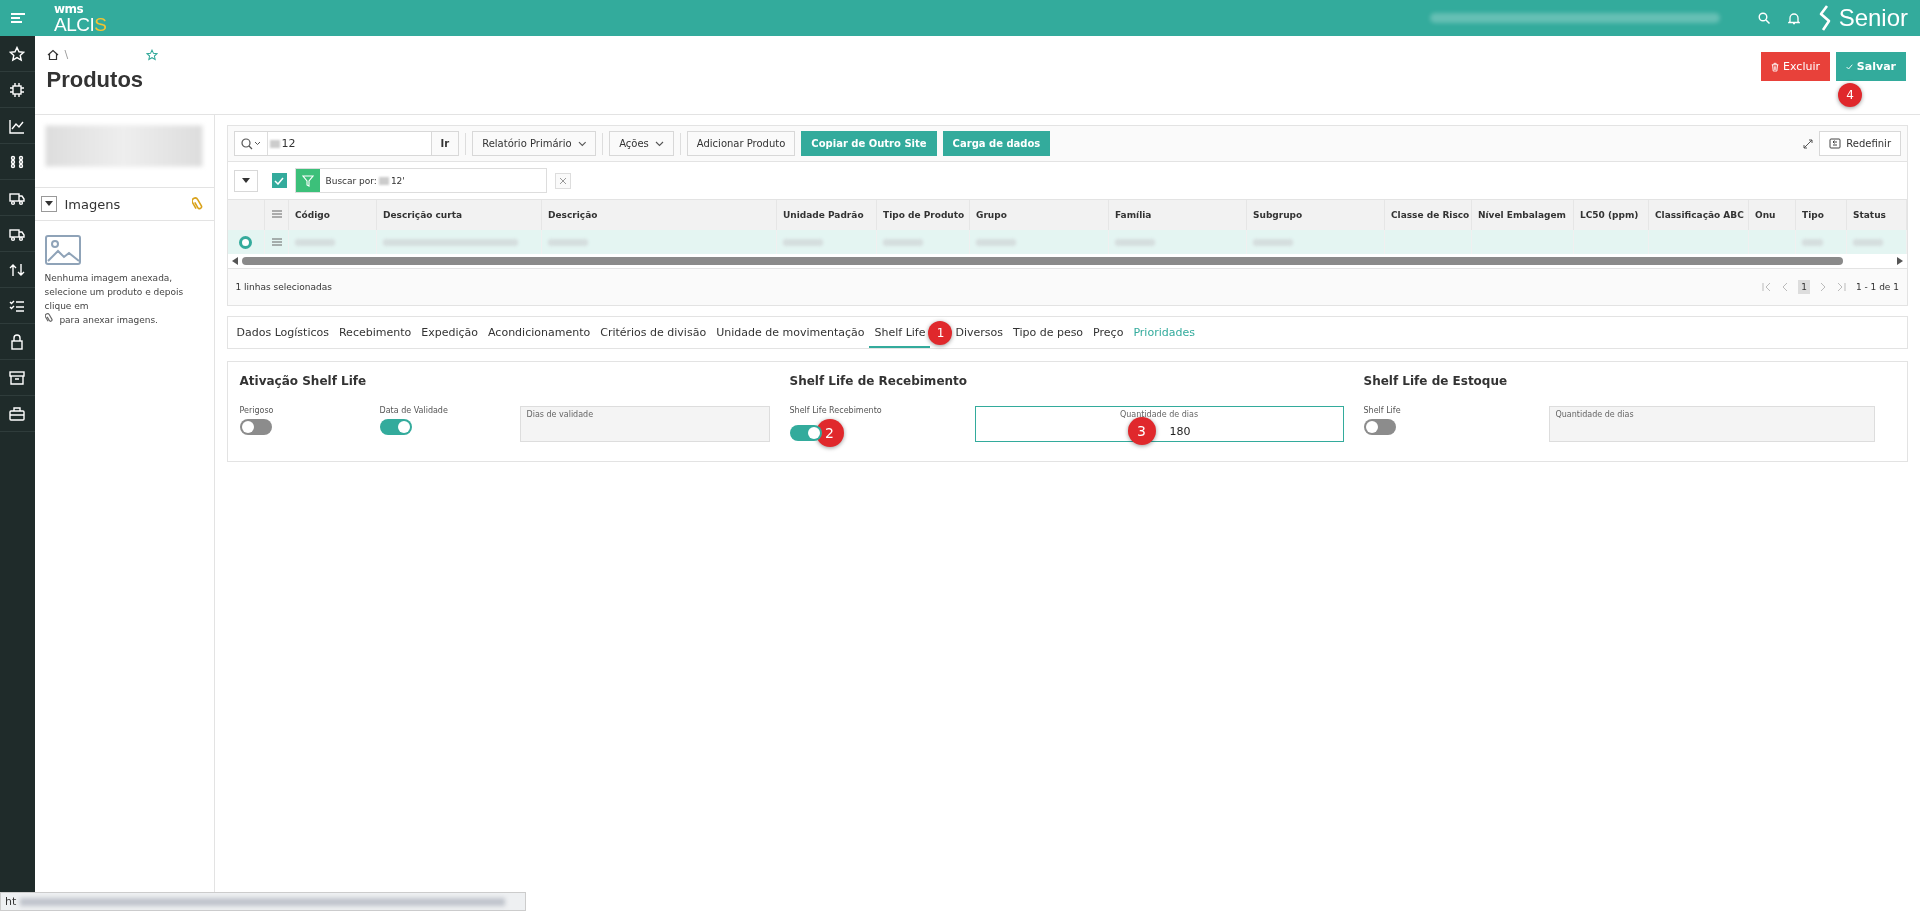 The height and width of the screenshot is (911, 1920). Describe the element at coordinates (659, 215) in the screenshot. I see `column-header: Descrição` at that location.